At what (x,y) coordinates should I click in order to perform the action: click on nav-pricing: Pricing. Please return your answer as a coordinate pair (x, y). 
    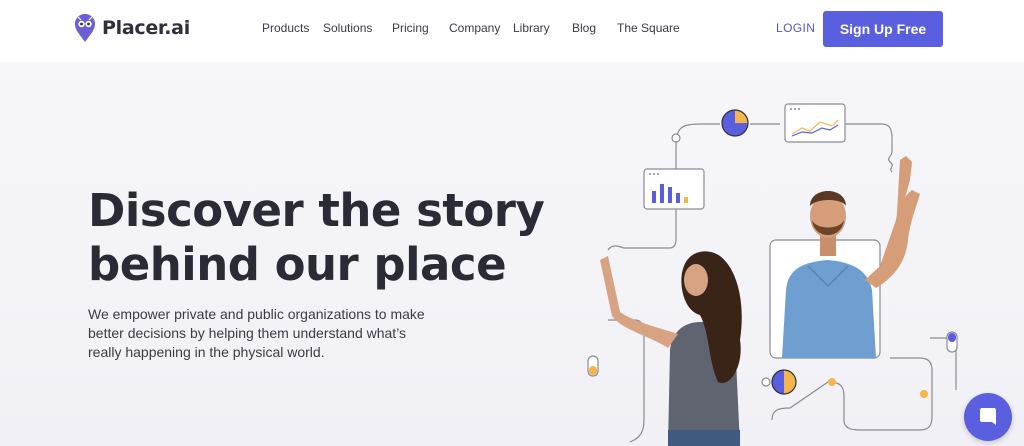
    Looking at the image, I should click on (410, 28).